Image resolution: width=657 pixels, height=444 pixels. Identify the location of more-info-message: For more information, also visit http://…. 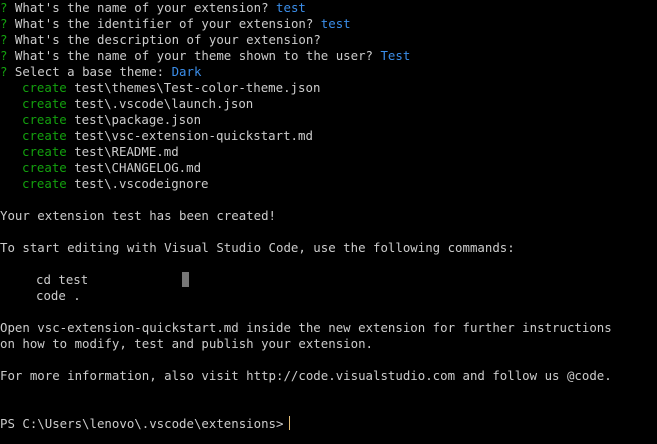
(306, 375).